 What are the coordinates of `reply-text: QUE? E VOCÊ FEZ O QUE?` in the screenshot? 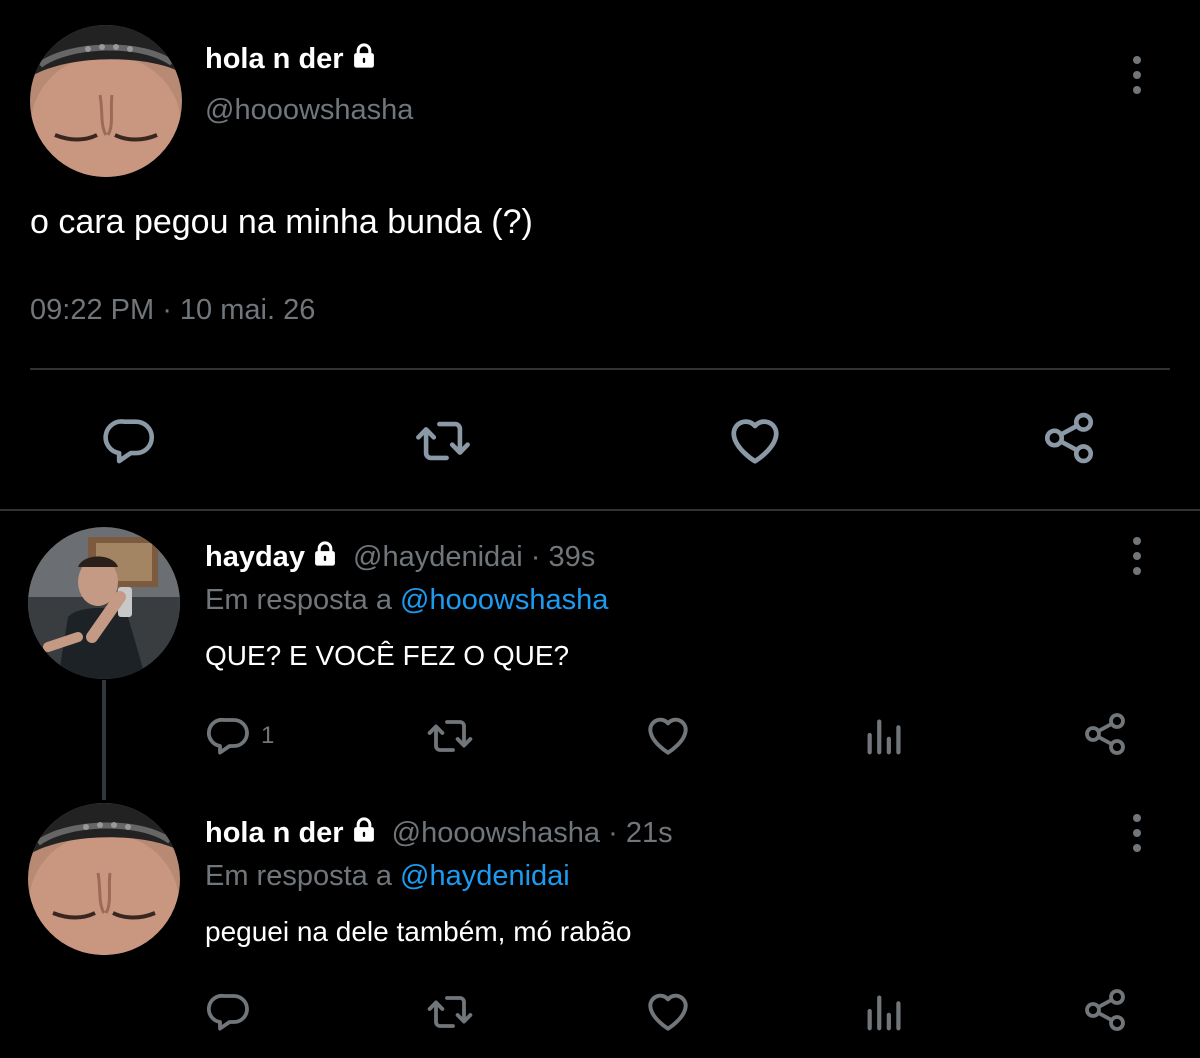 It's located at (387, 655).